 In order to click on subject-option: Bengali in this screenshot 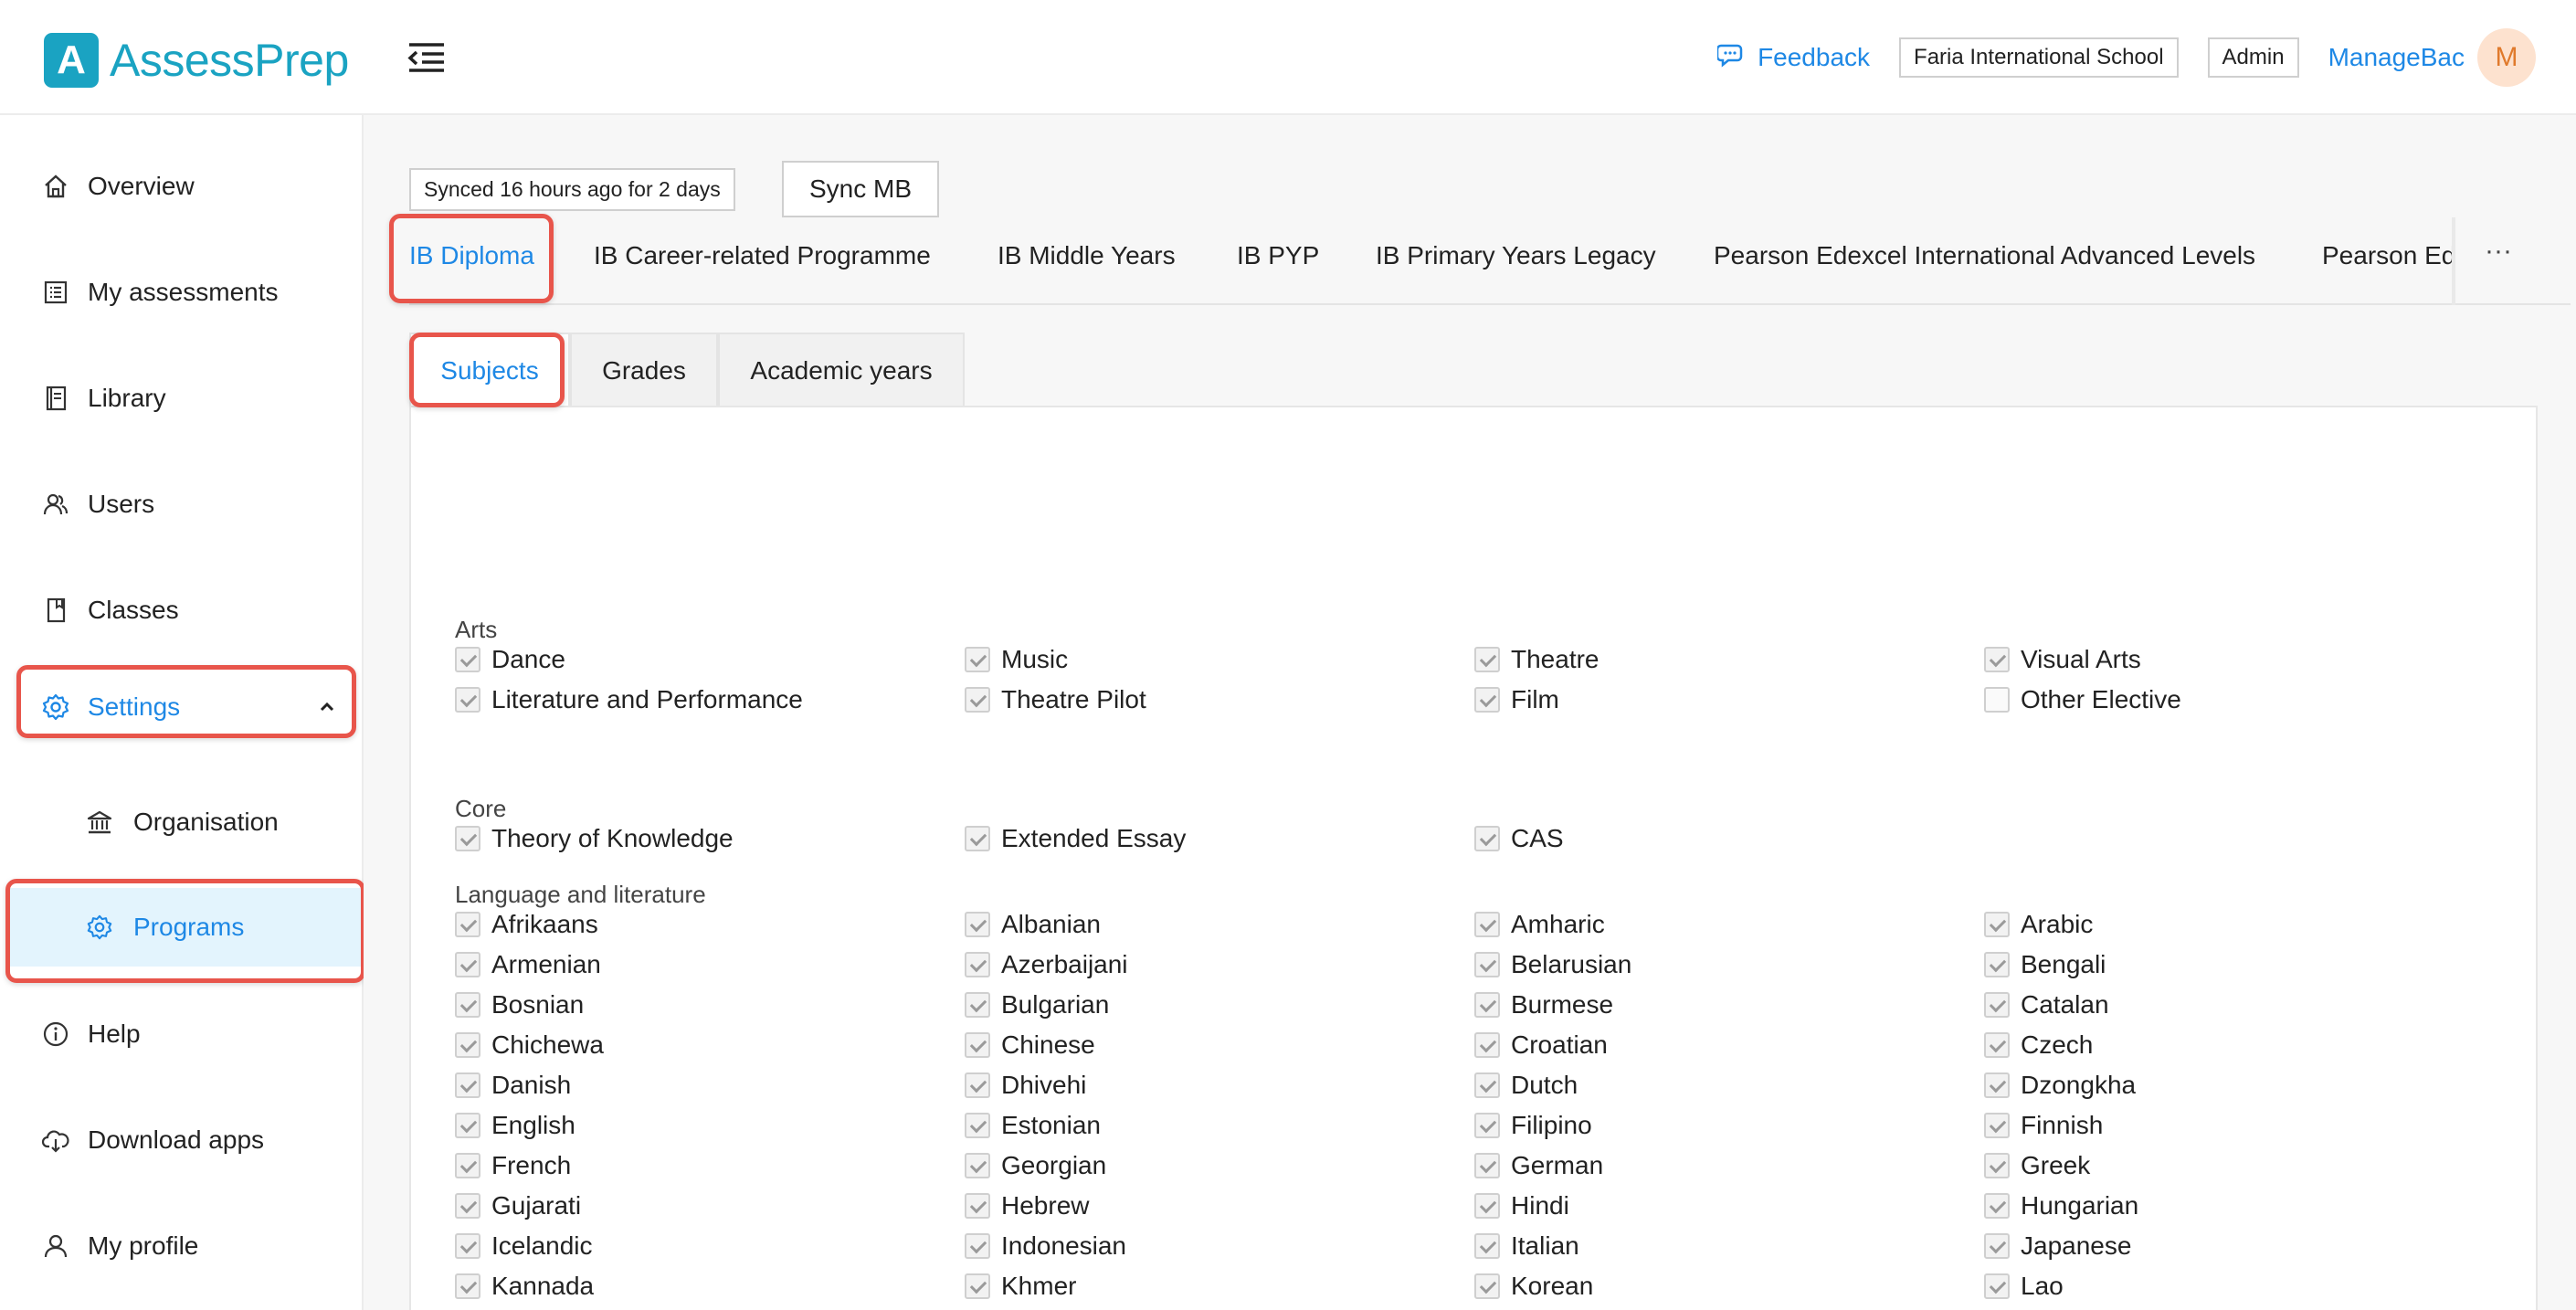, I will do `click(2239, 965)`.